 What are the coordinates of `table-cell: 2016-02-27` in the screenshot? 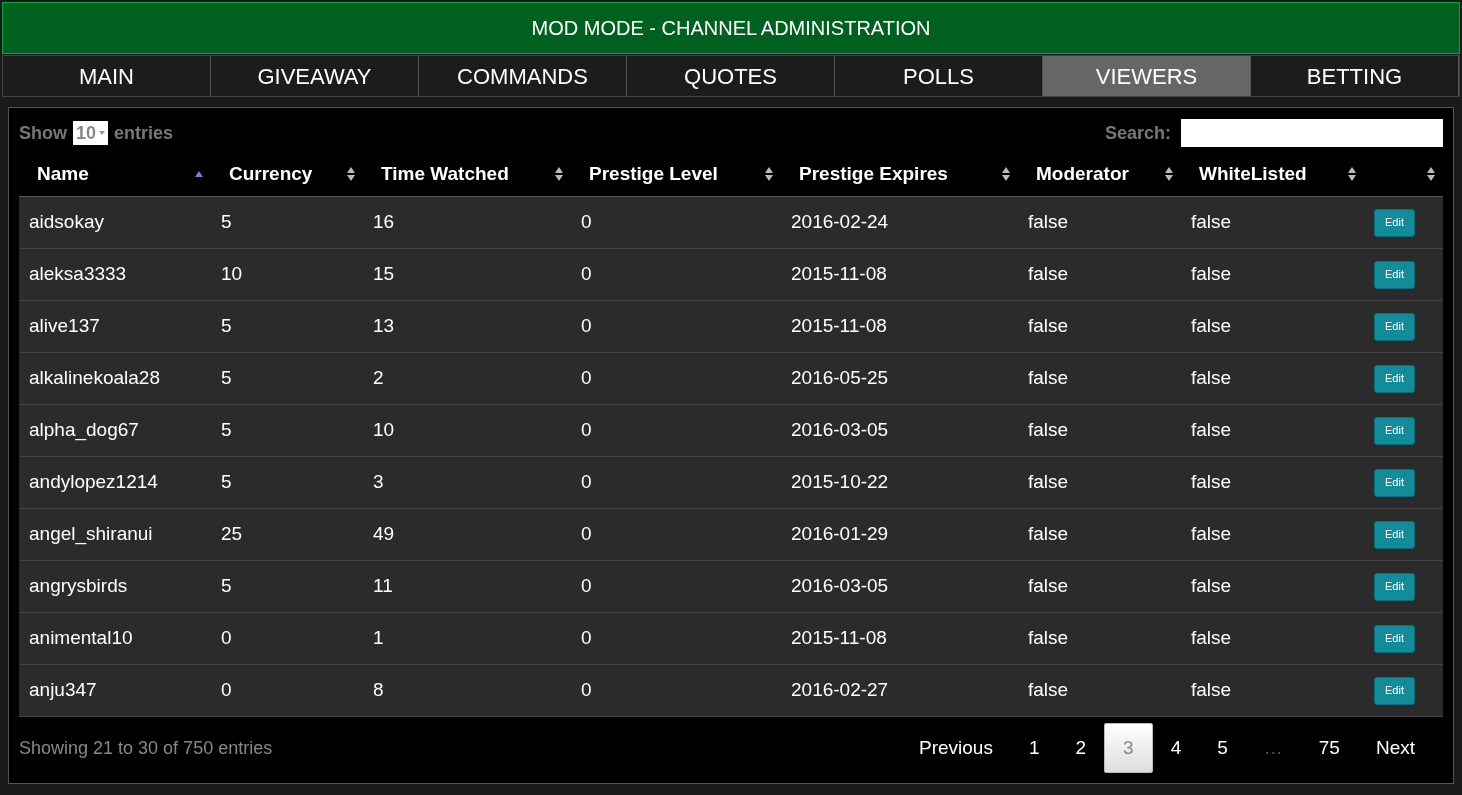 It's located at (840, 690).